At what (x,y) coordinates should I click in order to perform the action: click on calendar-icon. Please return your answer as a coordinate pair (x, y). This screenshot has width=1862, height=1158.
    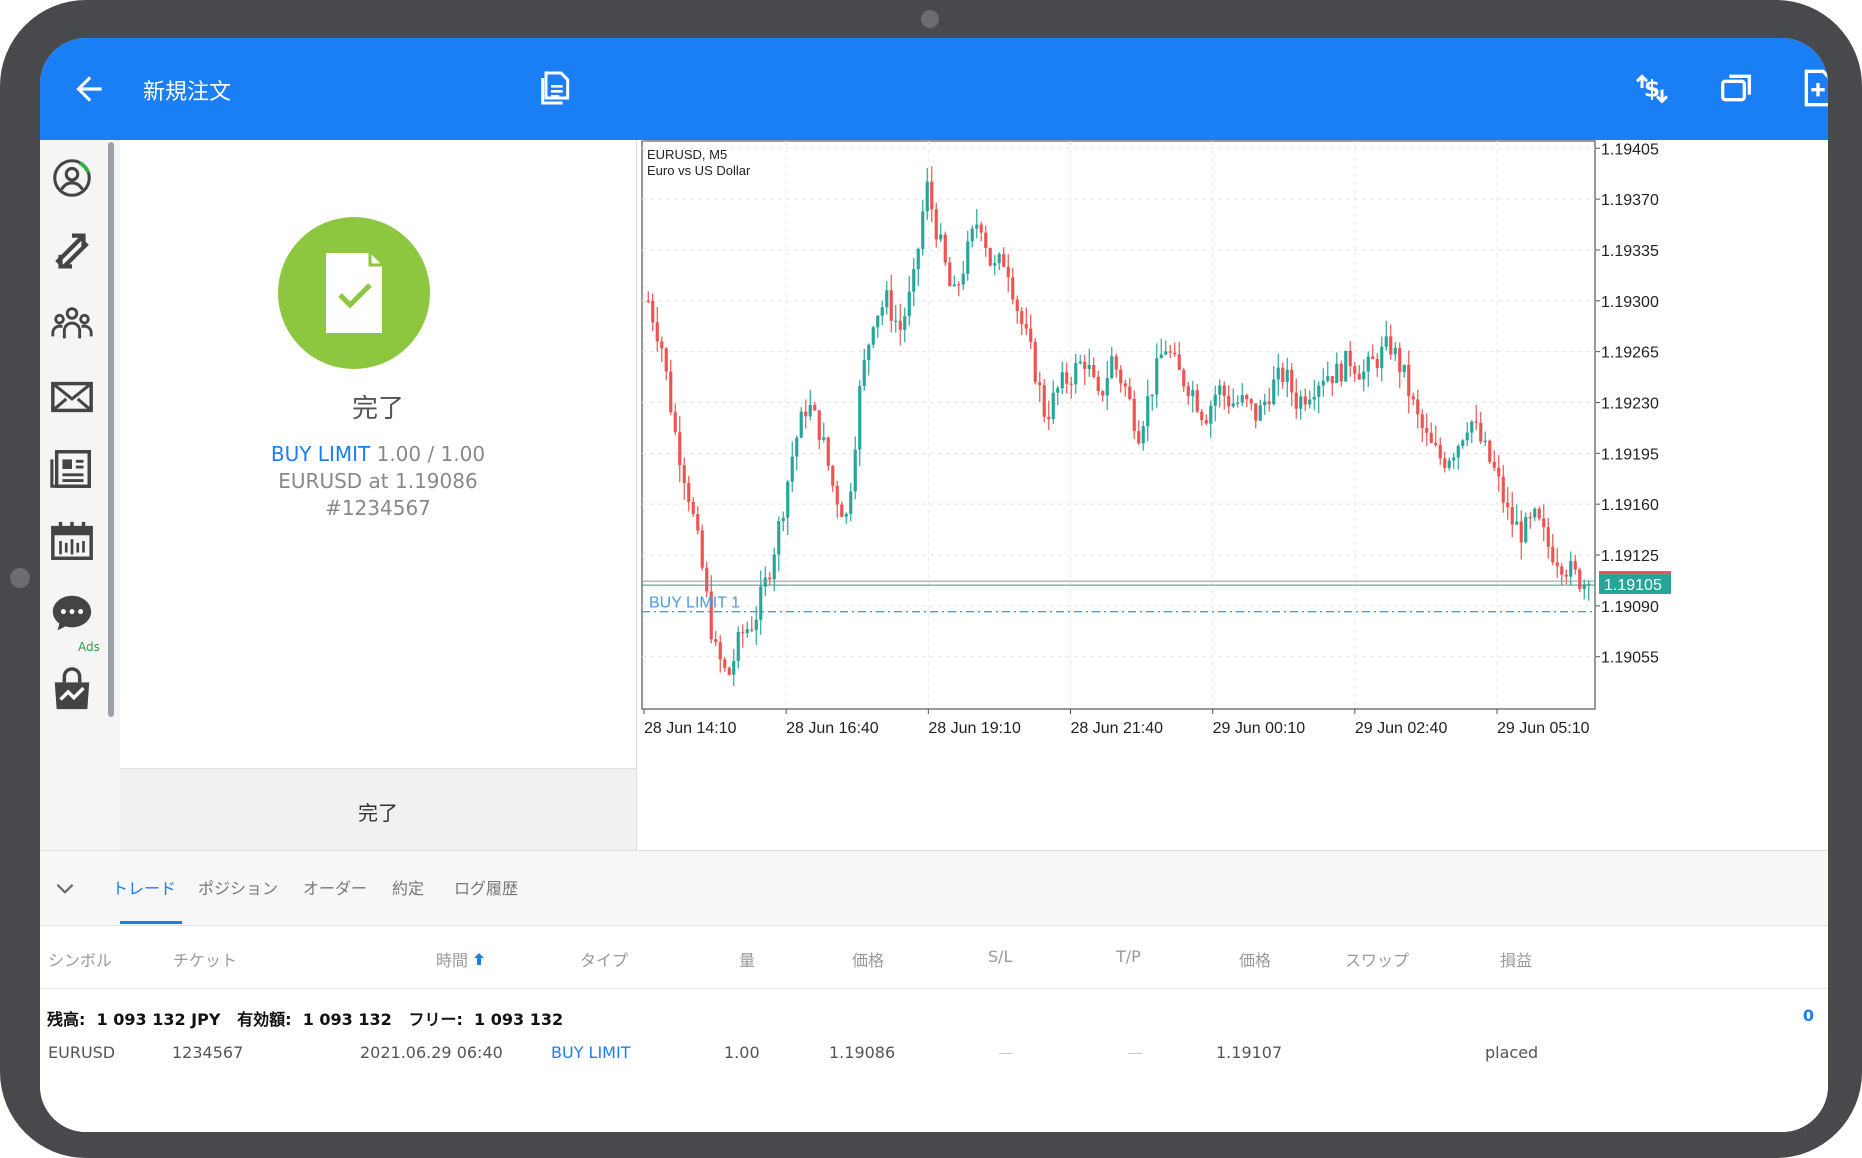
    Looking at the image, I should click on (72, 541).